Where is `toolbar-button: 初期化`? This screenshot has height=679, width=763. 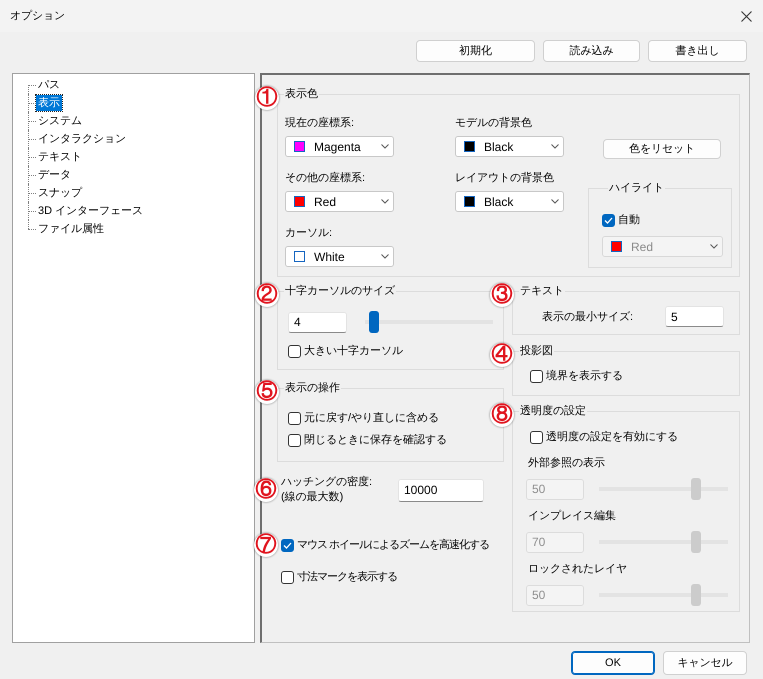
toolbar-button: 初期化 is located at coordinates (475, 51).